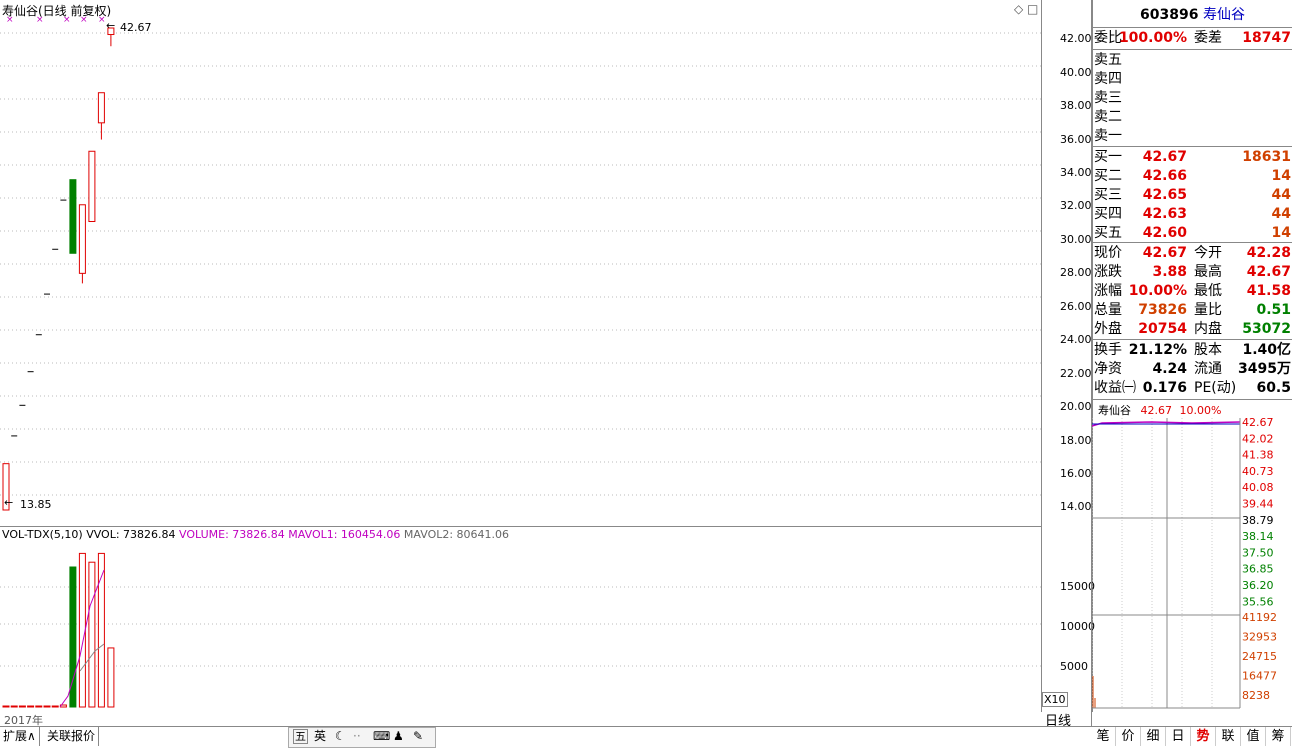 This screenshot has height=748, width=1292. I want to click on stat-row: 外盘 20754 内盘 53072, so click(1192, 329).